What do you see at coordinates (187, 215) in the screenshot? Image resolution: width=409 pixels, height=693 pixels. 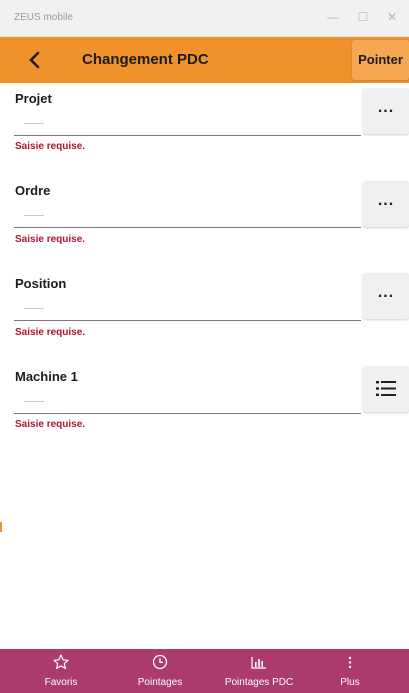 I see `ordre-input` at bounding box center [187, 215].